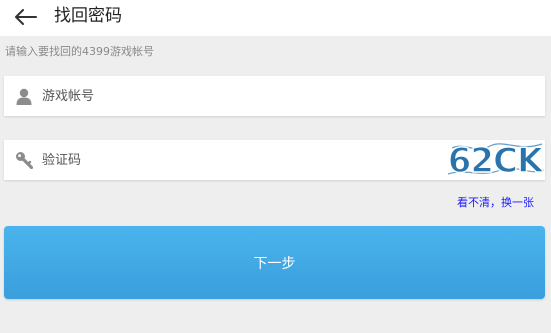 This screenshot has width=551, height=333. What do you see at coordinates (495, 203) in the screenshot?
I see `refresh-captcha-link: 看不清，换一张` at bounding box center [495, 203].